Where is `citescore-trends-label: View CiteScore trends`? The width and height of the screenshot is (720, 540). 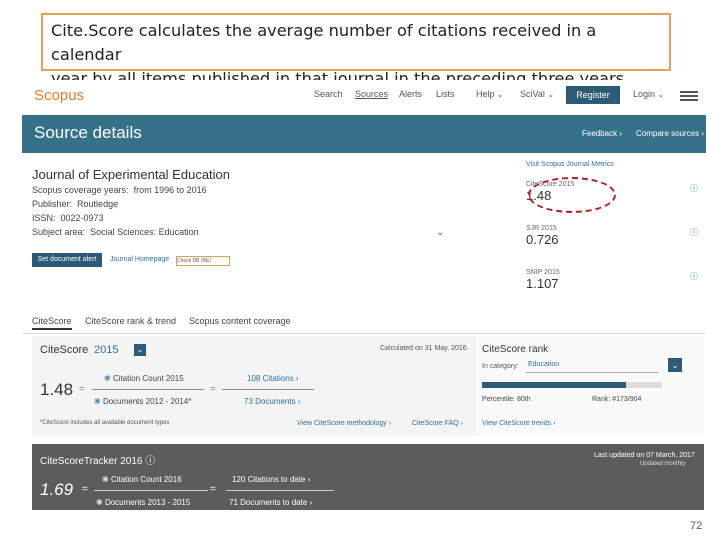 citescore-trends-label: View CiteScore trends is located at coordinates (517, 423).